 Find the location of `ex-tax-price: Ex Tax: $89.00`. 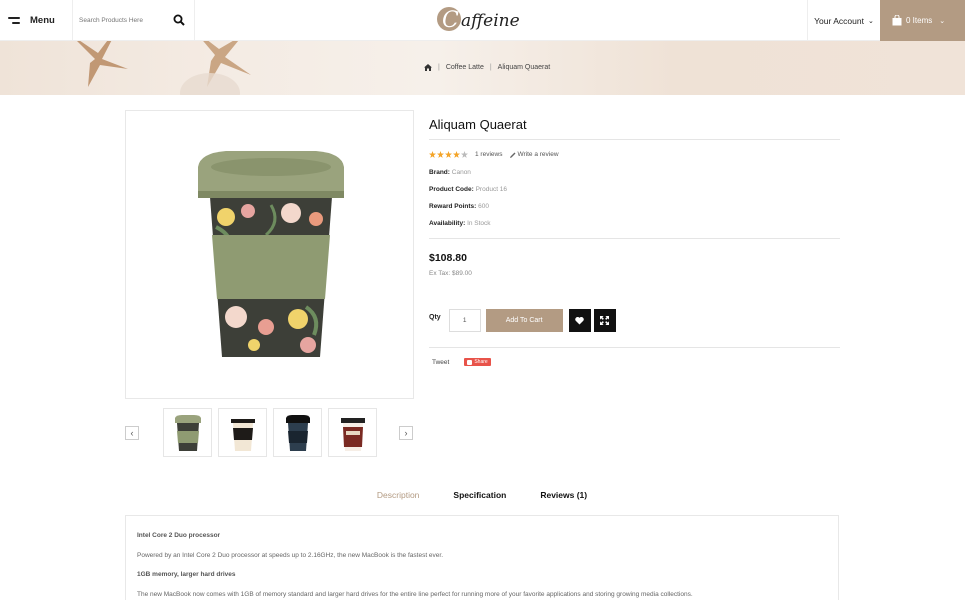

ex-tax-price: Ex Tax: $89.00 is located at coordinates (450, 273).